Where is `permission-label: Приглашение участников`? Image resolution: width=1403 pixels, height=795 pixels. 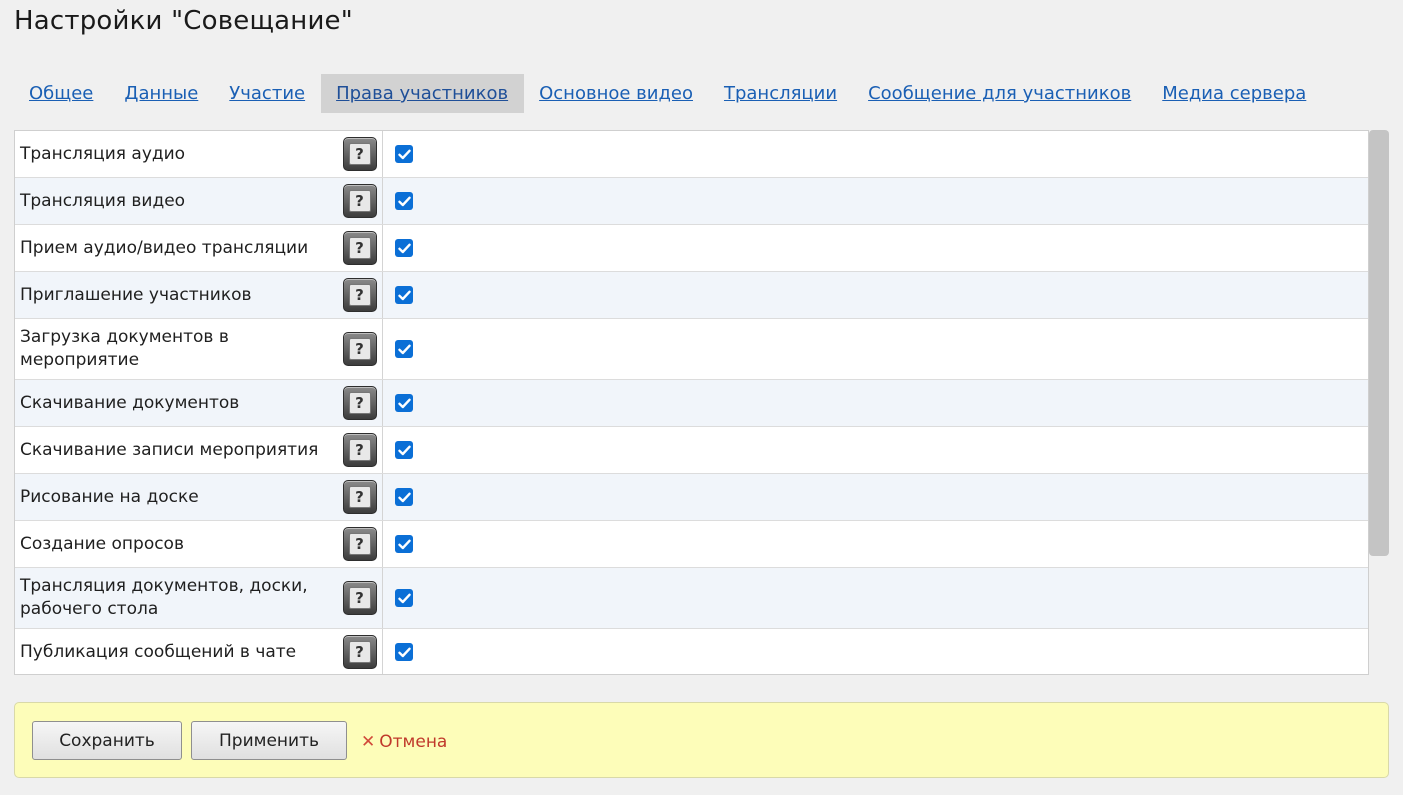
permission-label: Приглашение участников is located at coordinates (136, 294).